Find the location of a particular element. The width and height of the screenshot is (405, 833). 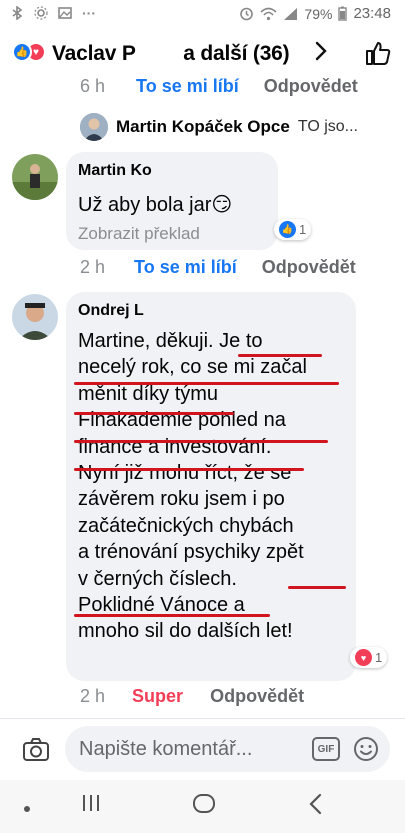

system-nav-bar is located at coordinates (202, 806).